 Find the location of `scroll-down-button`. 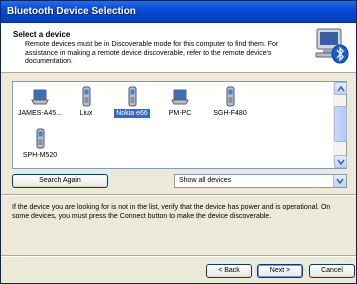

scroll-down-button is located at coordinates (340, 161).